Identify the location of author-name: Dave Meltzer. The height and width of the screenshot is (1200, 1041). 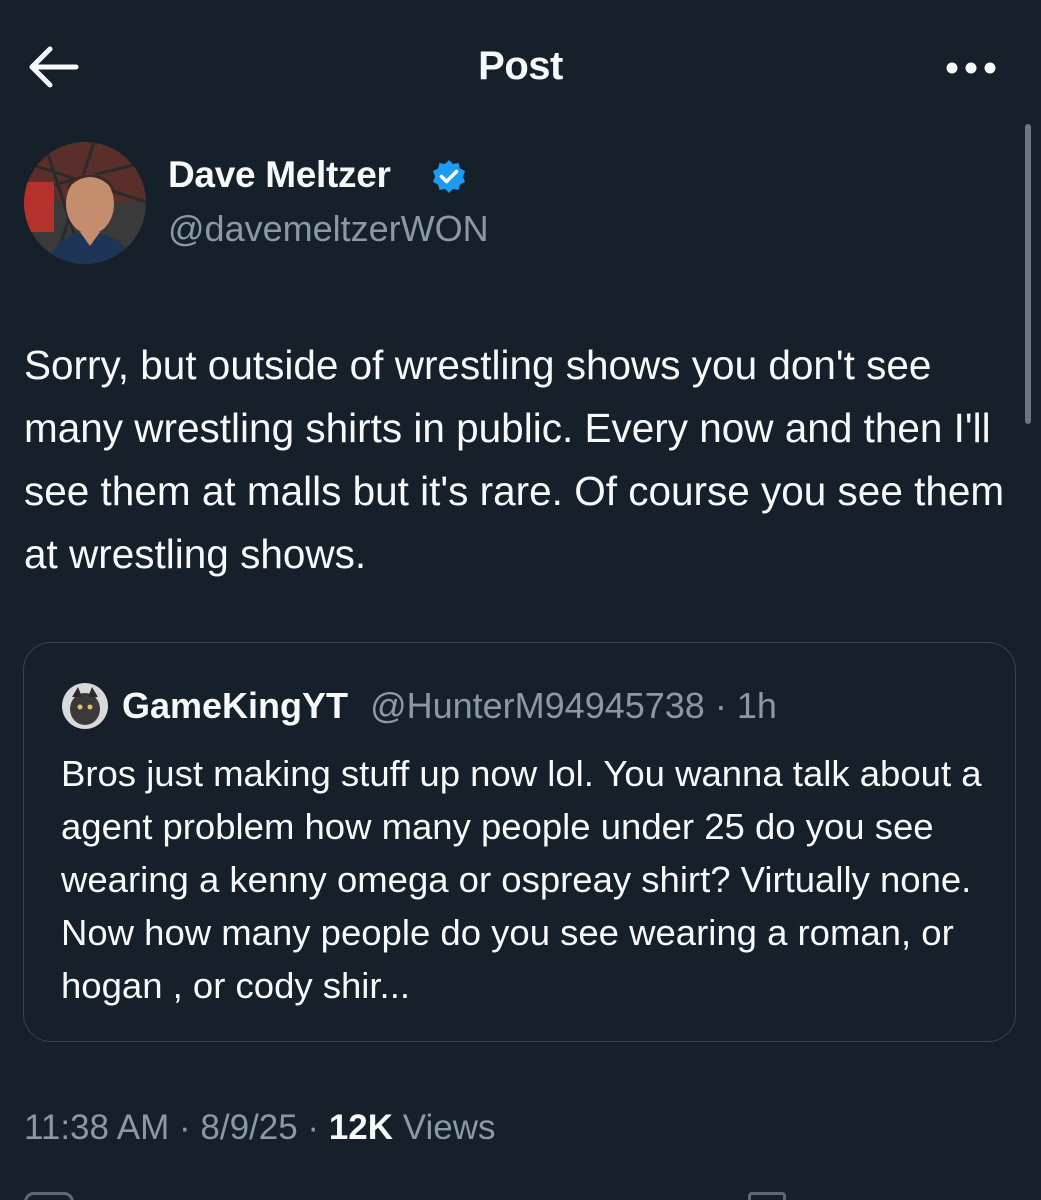
(279, 175).